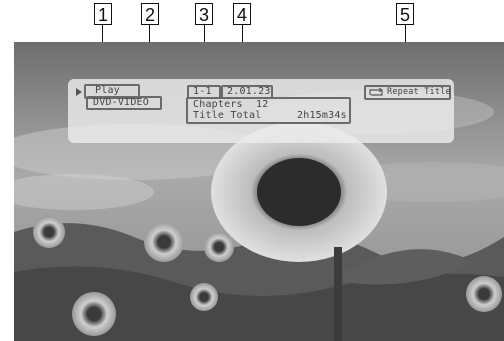 The width and height of the screenshot is (504, 341). I want to click on disc-type: DVD-VIDEO, so click(121, 102).